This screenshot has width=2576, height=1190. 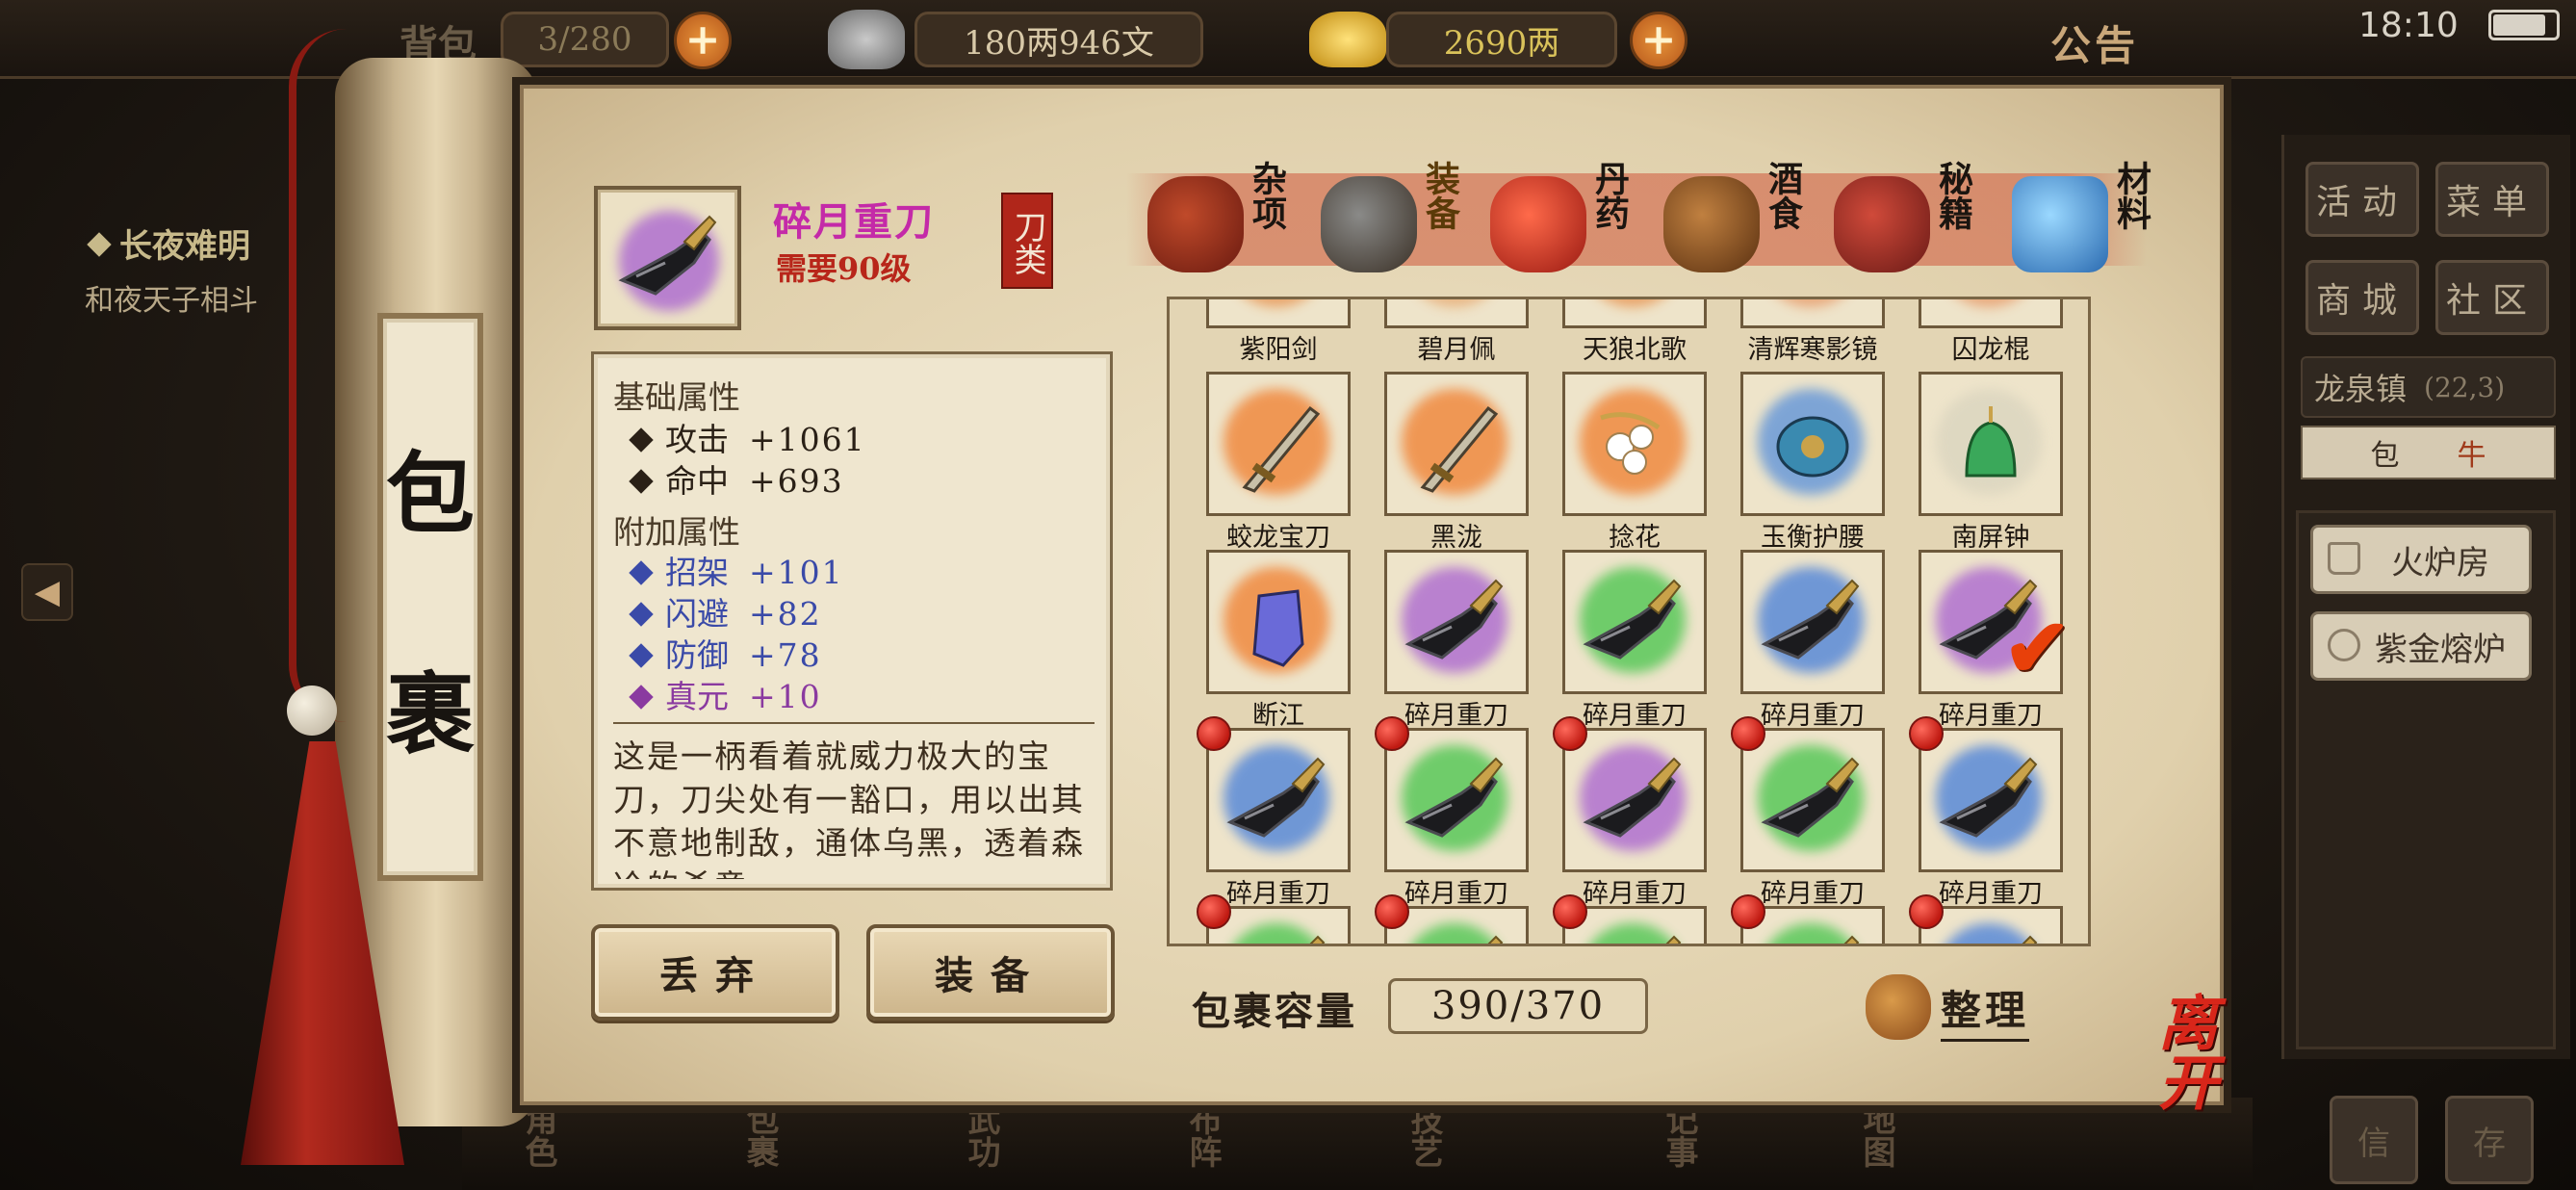 I want to click on nav-martial-arts: 武功, so click(x=982, y=1135).